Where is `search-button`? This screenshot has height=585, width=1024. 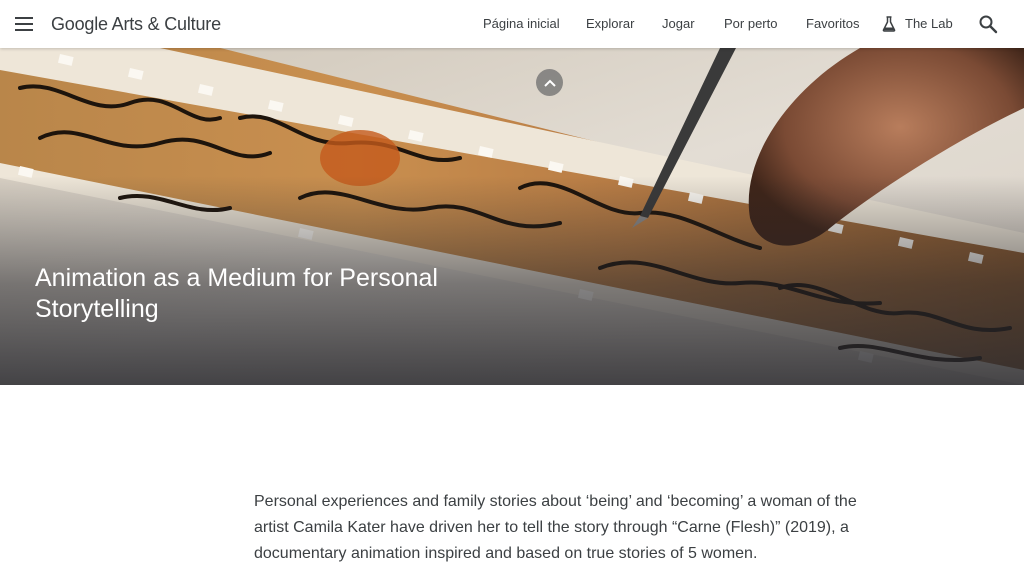
search-button is located at coordinates (988, 24).